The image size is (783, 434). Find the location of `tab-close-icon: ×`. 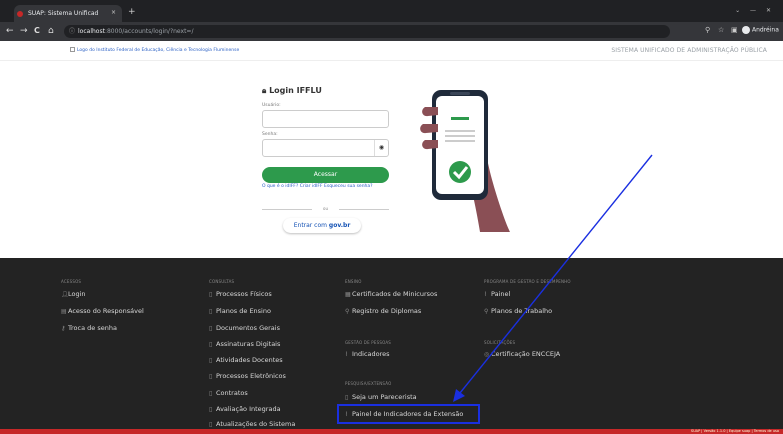

tab-close-icon: × is located at coordinates (113, 12).